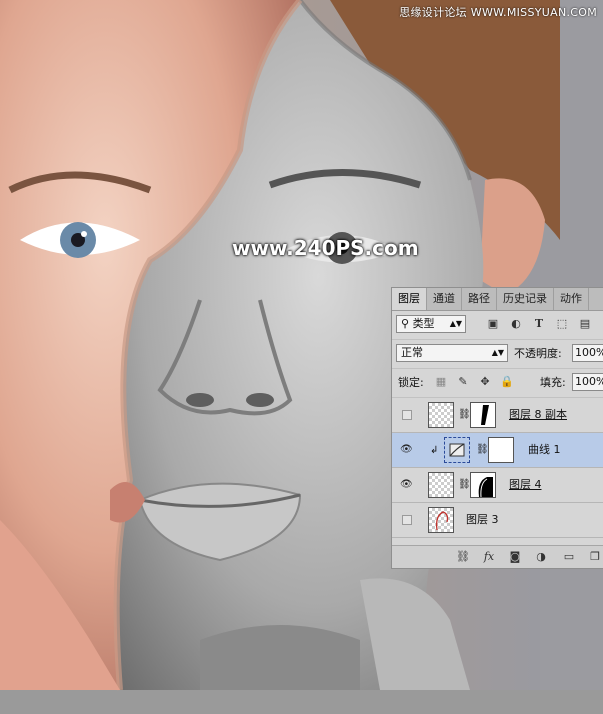 This screenshot has width=603, height=714. What do you see at coordinates (587, 382) in the screenshot?
I see `fill-input: 100%` at bounding box center [587, 382].